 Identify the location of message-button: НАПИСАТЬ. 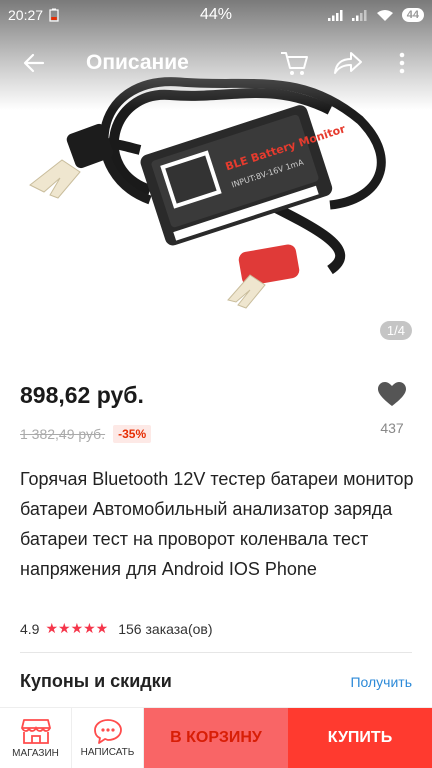
(108, 738).